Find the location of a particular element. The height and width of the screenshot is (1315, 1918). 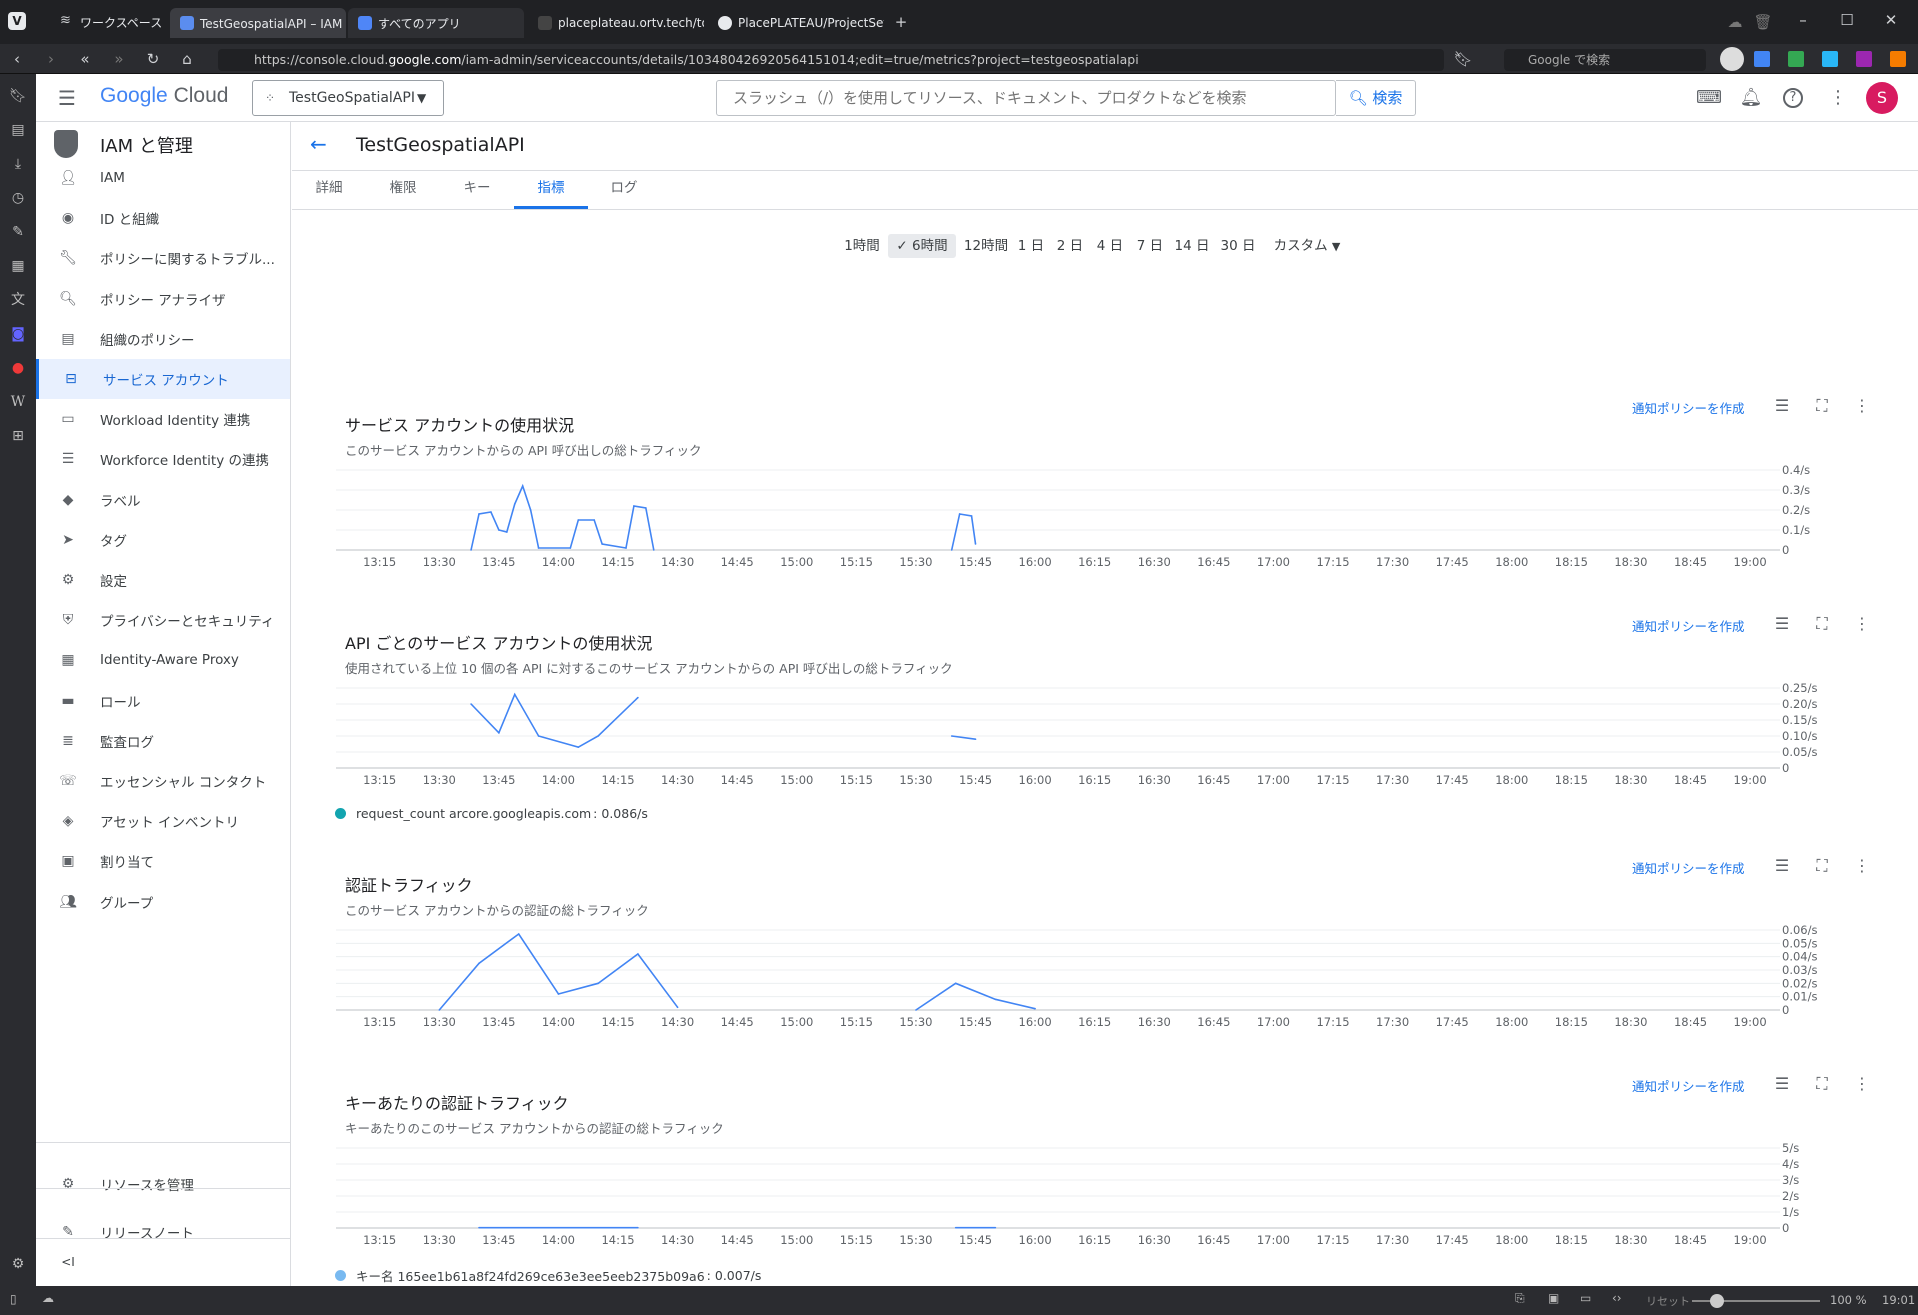

tab-details: 詳細 is located at coordinates (329, 190).